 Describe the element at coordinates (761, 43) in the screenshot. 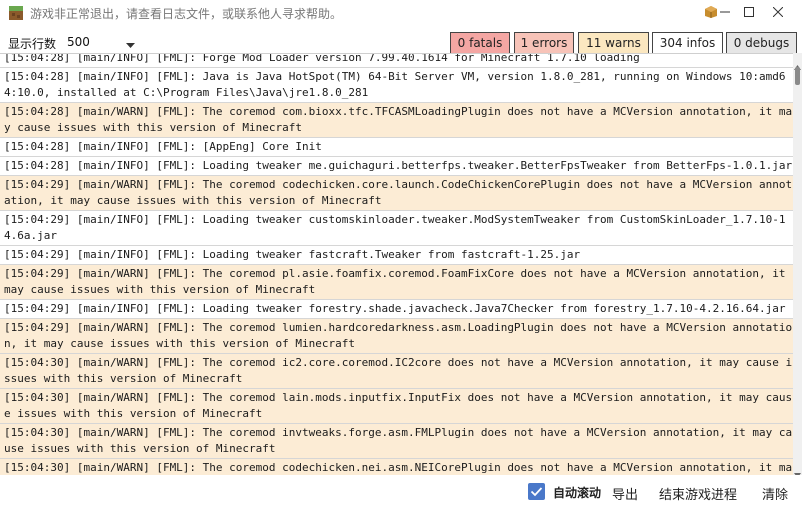

I see `debugs-filter: 0 debugs` at that location.